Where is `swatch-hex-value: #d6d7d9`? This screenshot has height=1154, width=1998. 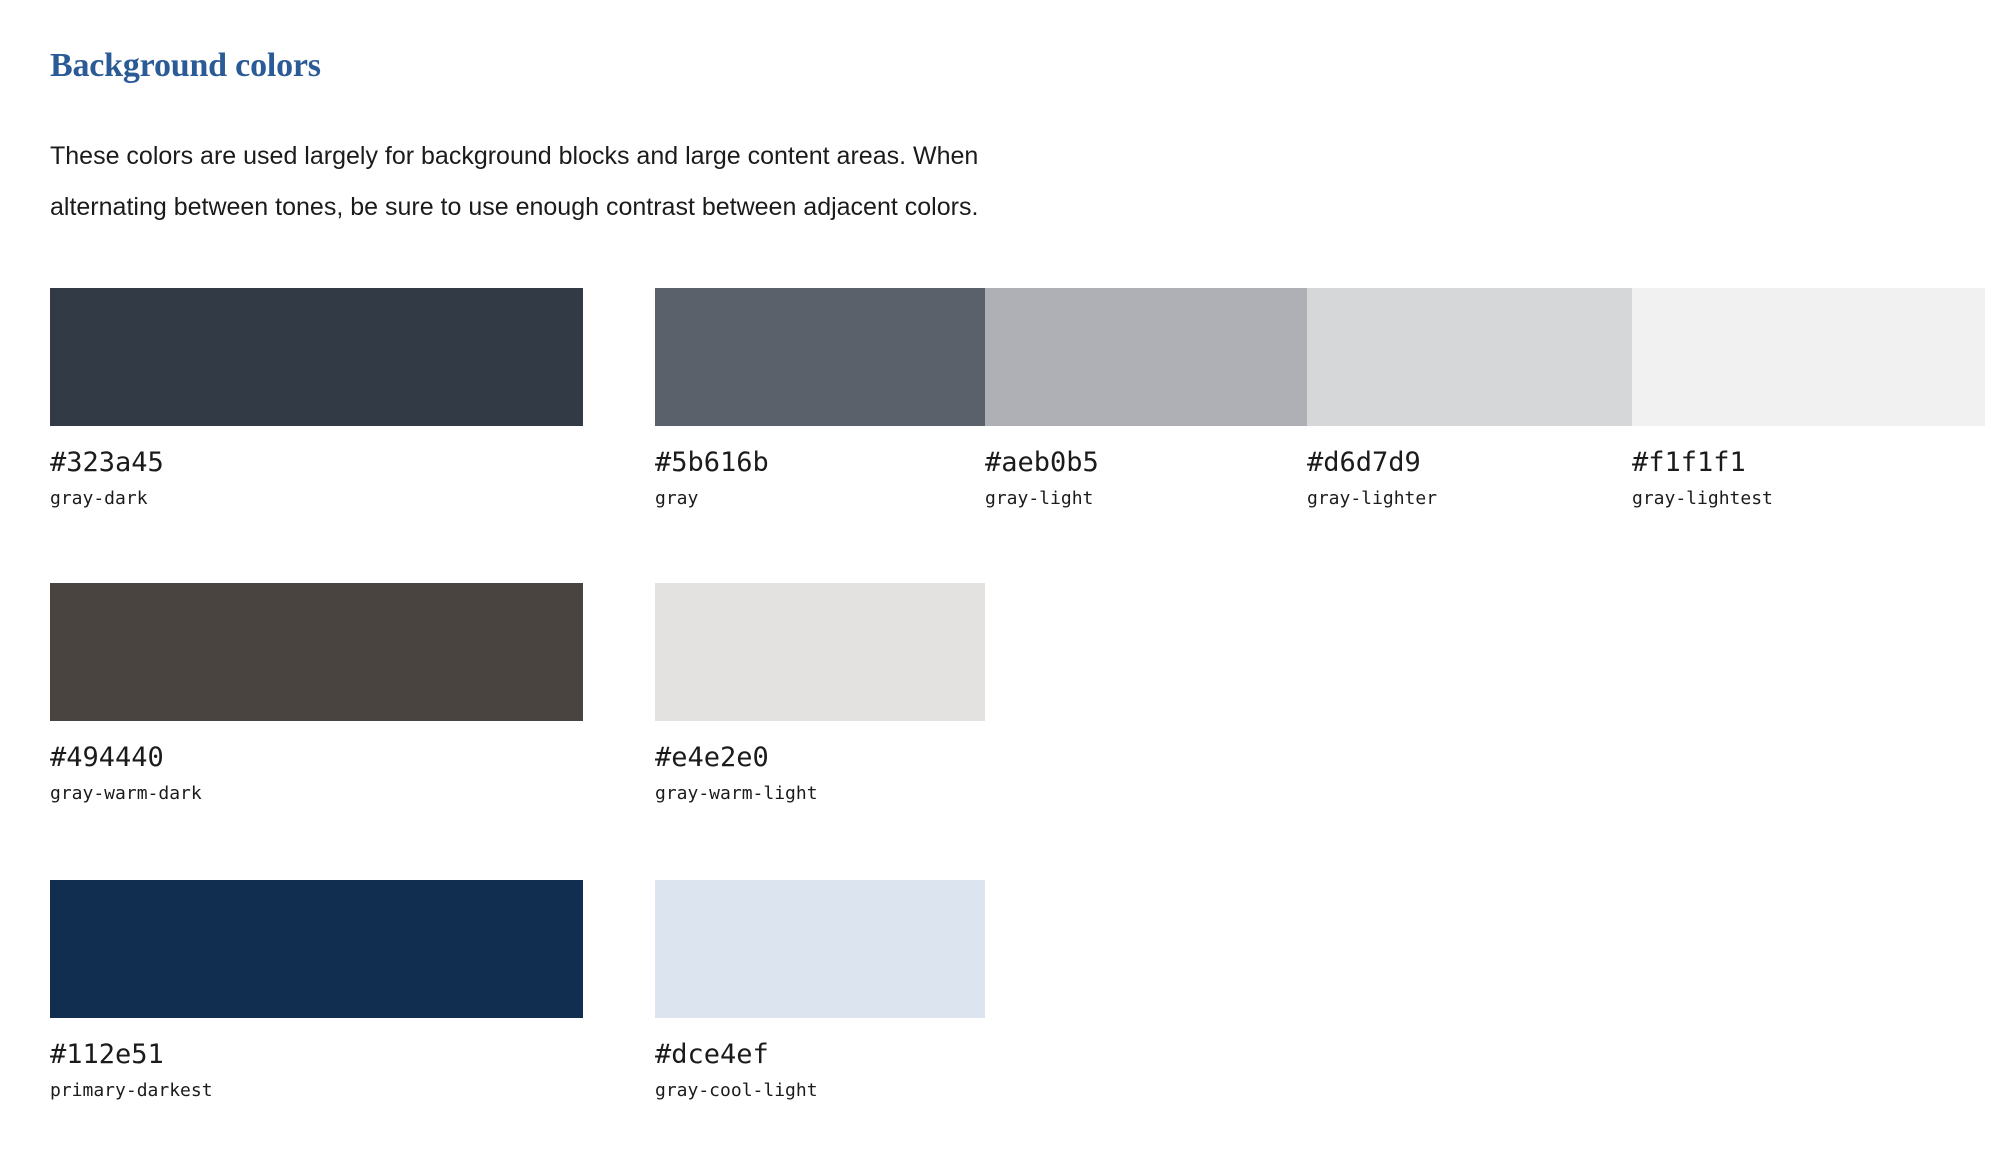
swatch-hex-value: #d6d7d9 is located at coordinates (1364, 462).